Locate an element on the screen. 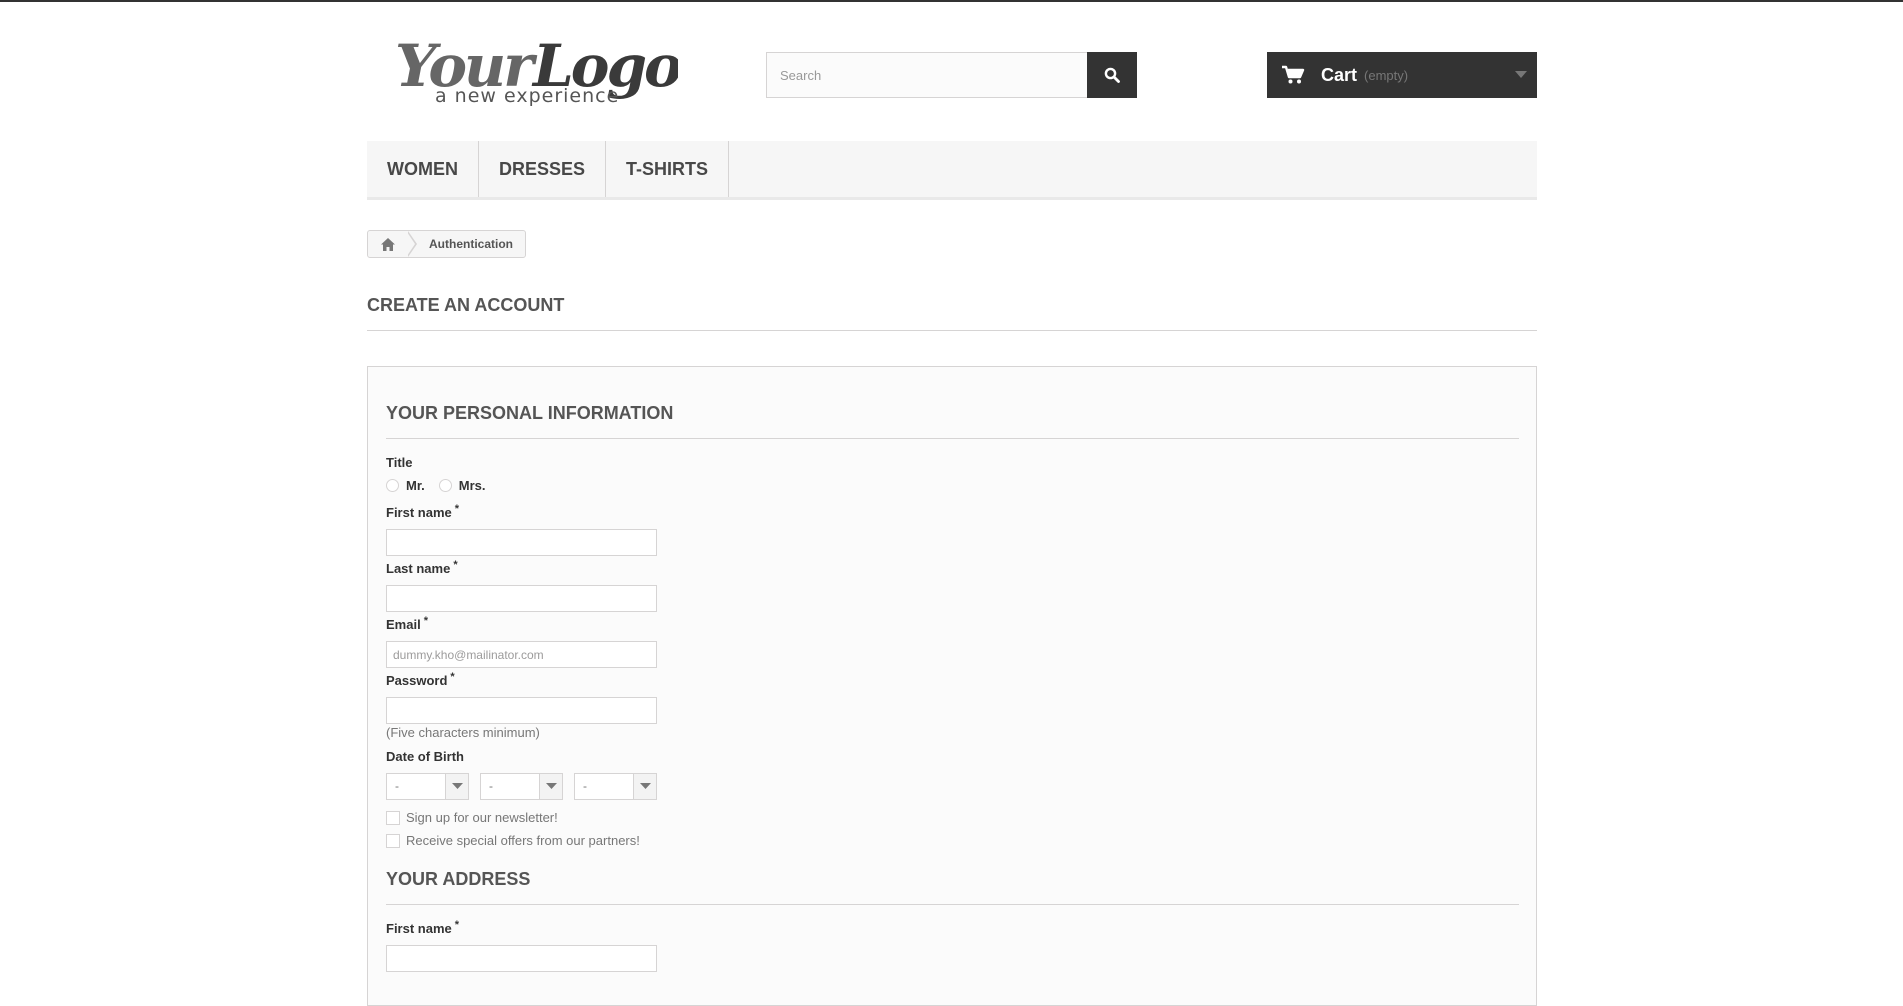  menu-item-tshirts: T-SHIRTS is located at coordinates (668, 169).